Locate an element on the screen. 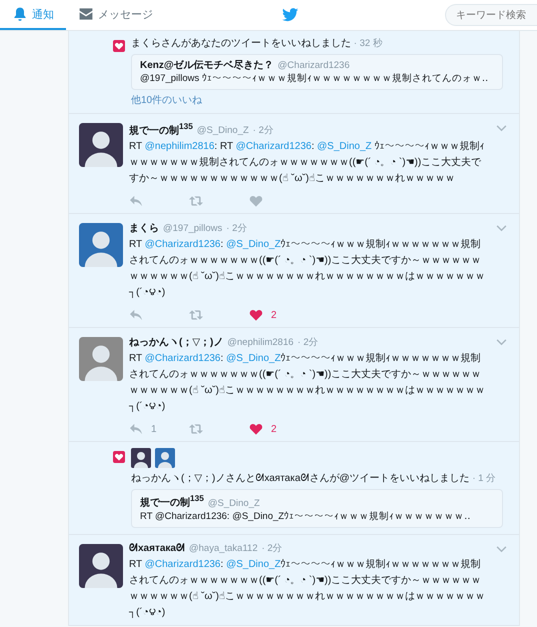 The image size is (537, 627). quoted-tweet-card: Kenz@ゼル伝モチベ尽きた？ @Charizard1236 @197_pillows ｳｪ～～～～ｨｗｗｗ規制ｨｗｗｗｗｗｗｗｗ規制されてんのォｗ‥ is located at coordinates (317, 72).